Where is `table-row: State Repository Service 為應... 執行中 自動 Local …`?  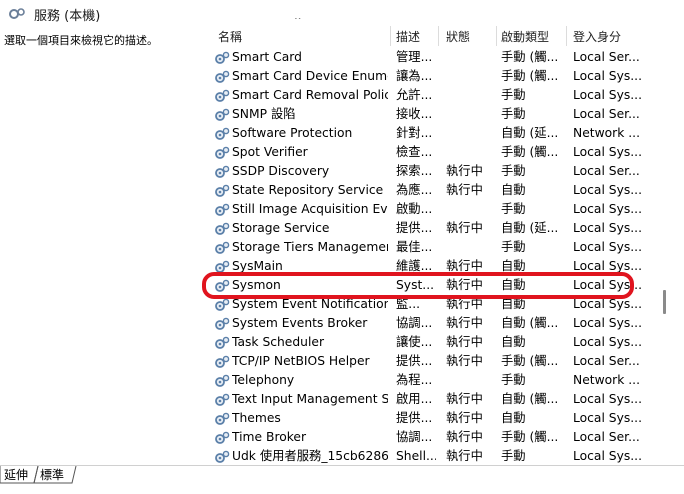
table-row: State Repository Service 為應... 執行中 自動 Local … is located at coordinates (430, 190).